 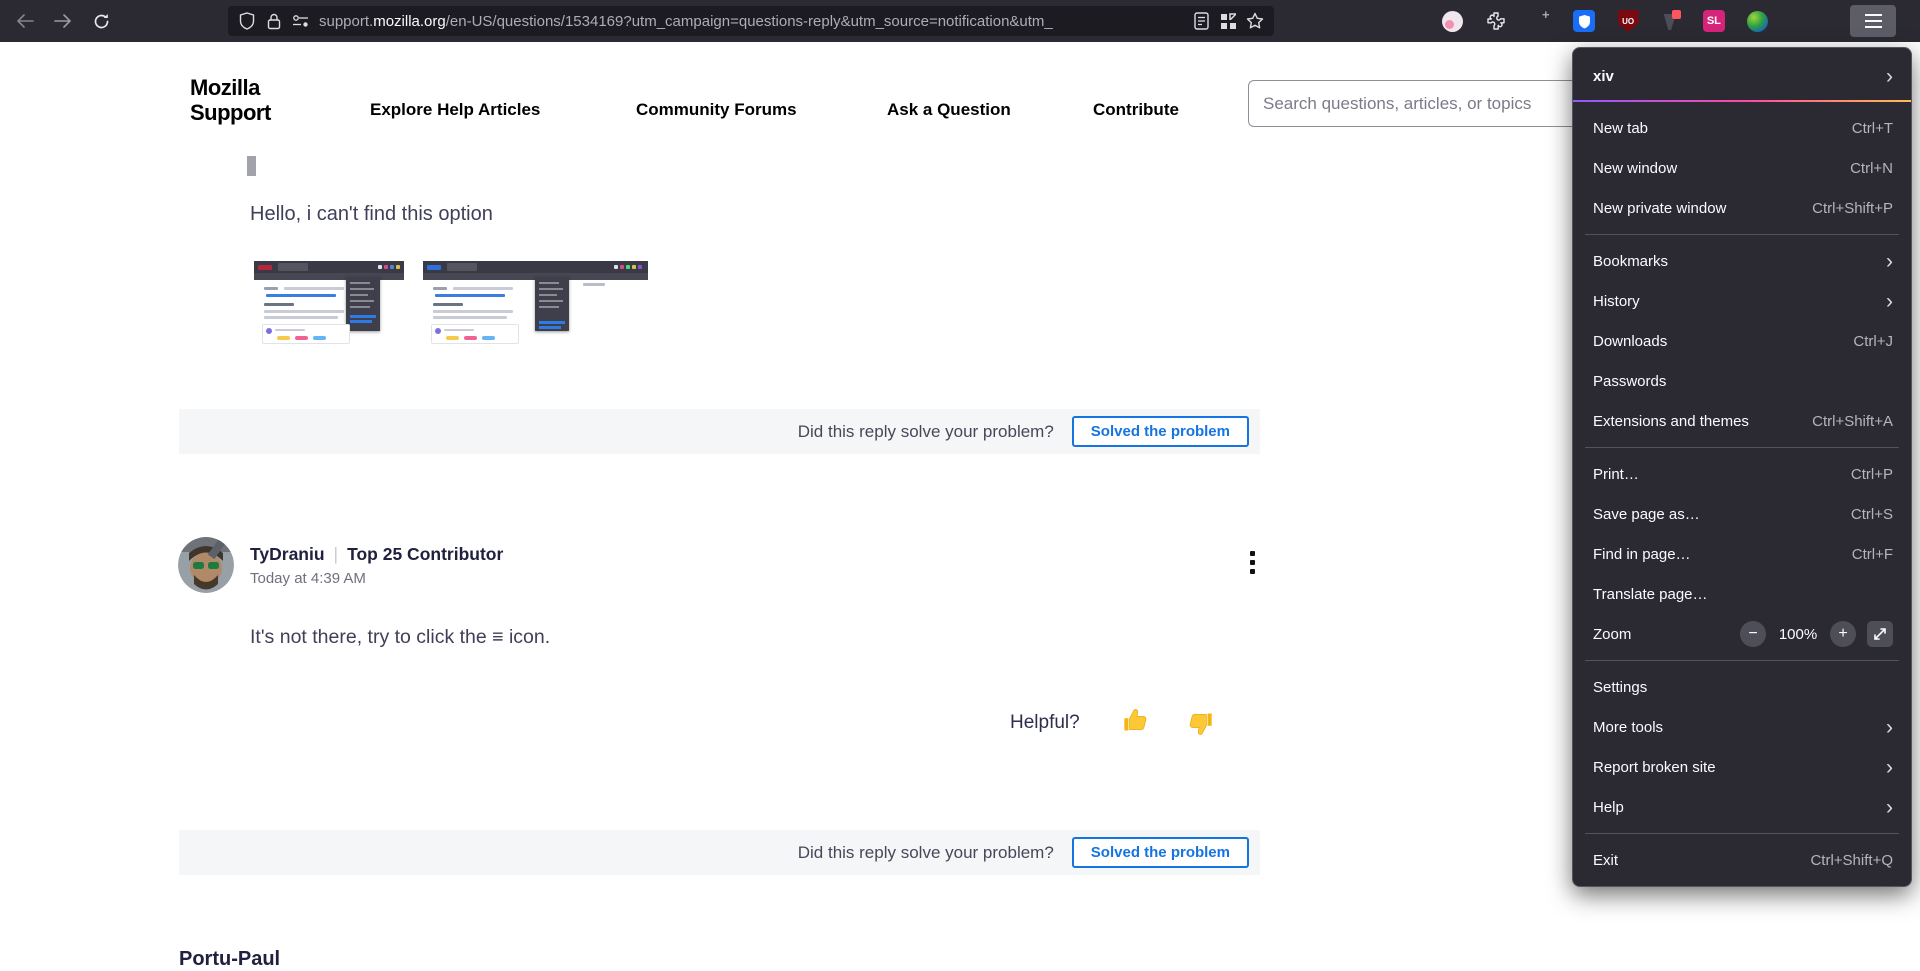 I want to click on menu-item-new-private-window: New private window Ctrl+Shift+P, so click(x=1742, y=208).